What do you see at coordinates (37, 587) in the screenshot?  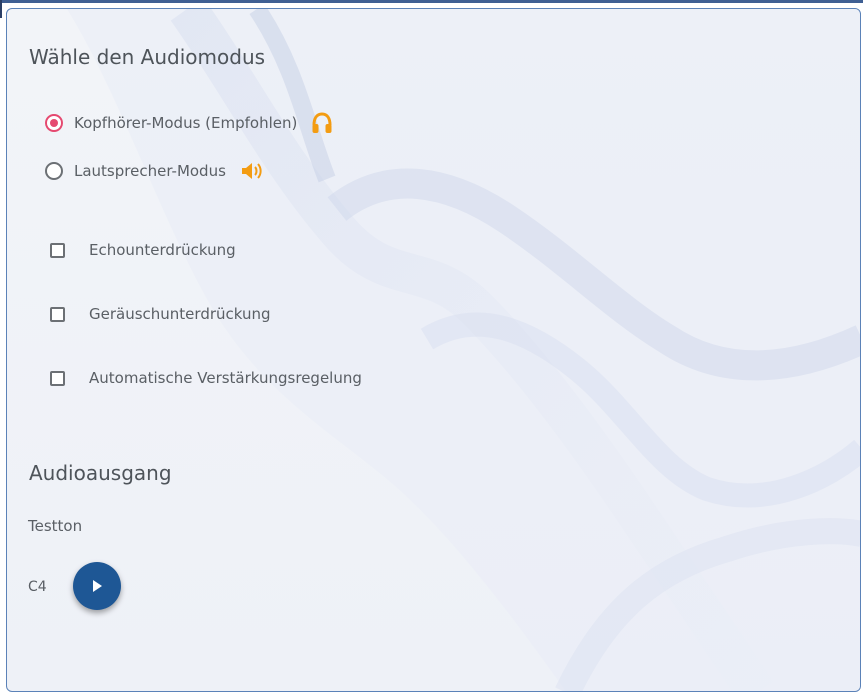 I see `tone-note-label: C4` at bounding box center [37, 587].